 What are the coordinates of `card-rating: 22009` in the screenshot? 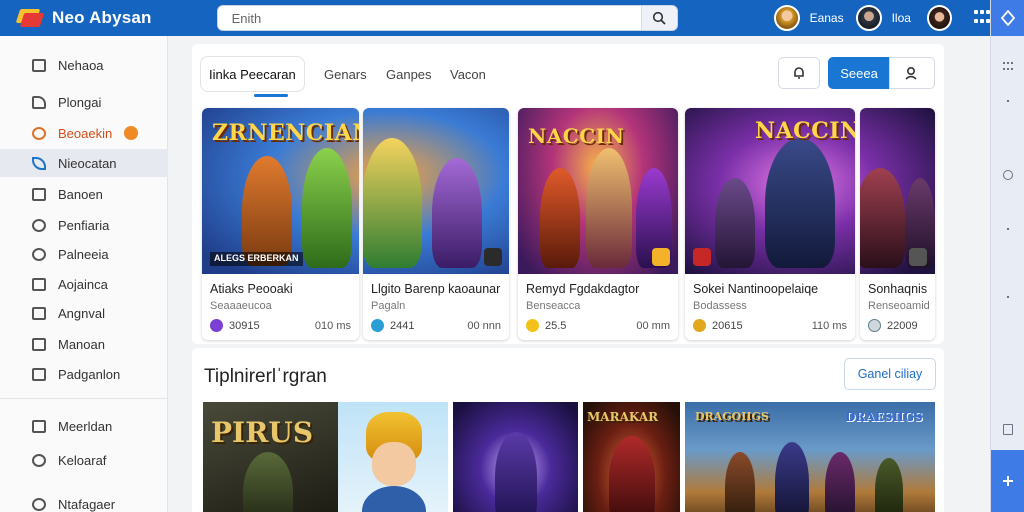 It's located at (893, 325).